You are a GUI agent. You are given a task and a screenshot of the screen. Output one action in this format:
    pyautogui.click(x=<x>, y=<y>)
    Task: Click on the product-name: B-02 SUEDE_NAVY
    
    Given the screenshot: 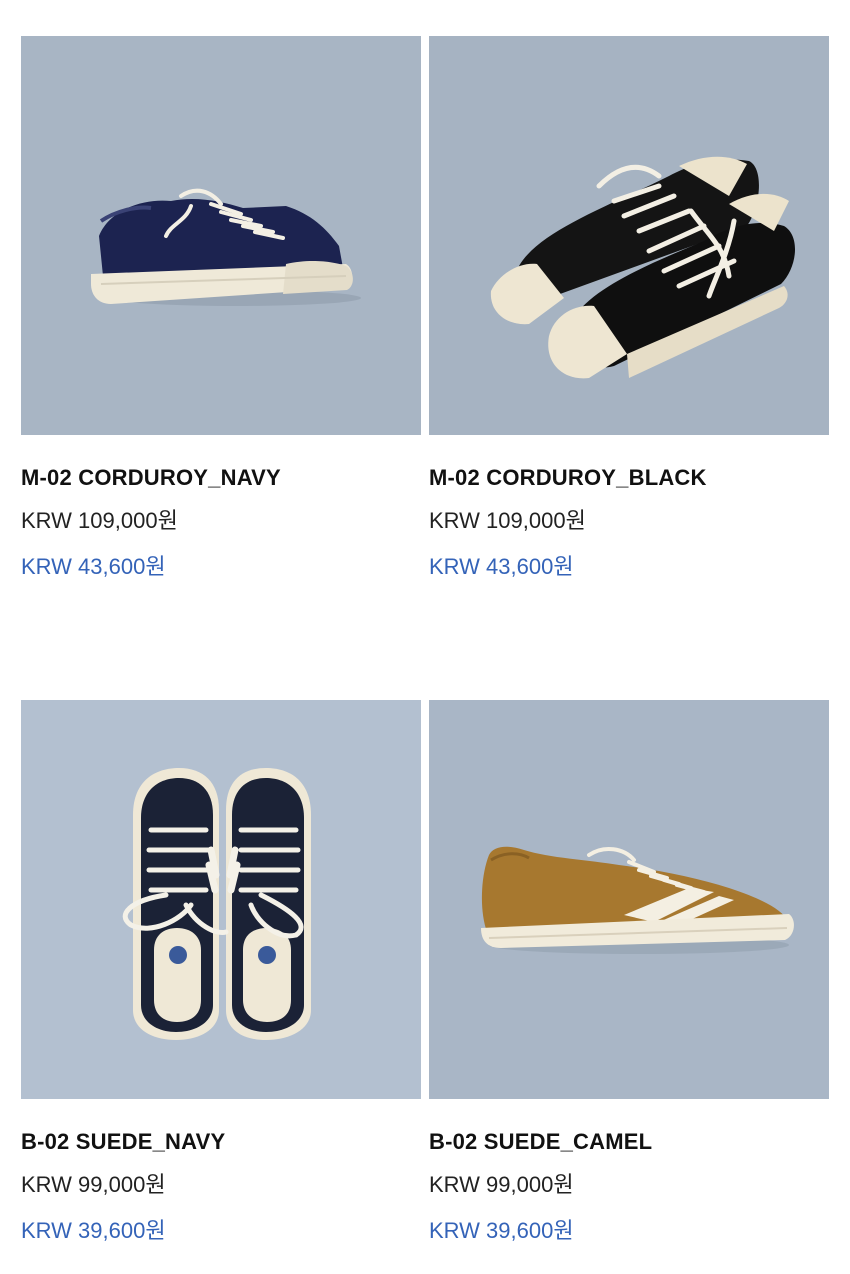 What is the action you would take?
    pyautogui.click(x=221, y=1142)
    